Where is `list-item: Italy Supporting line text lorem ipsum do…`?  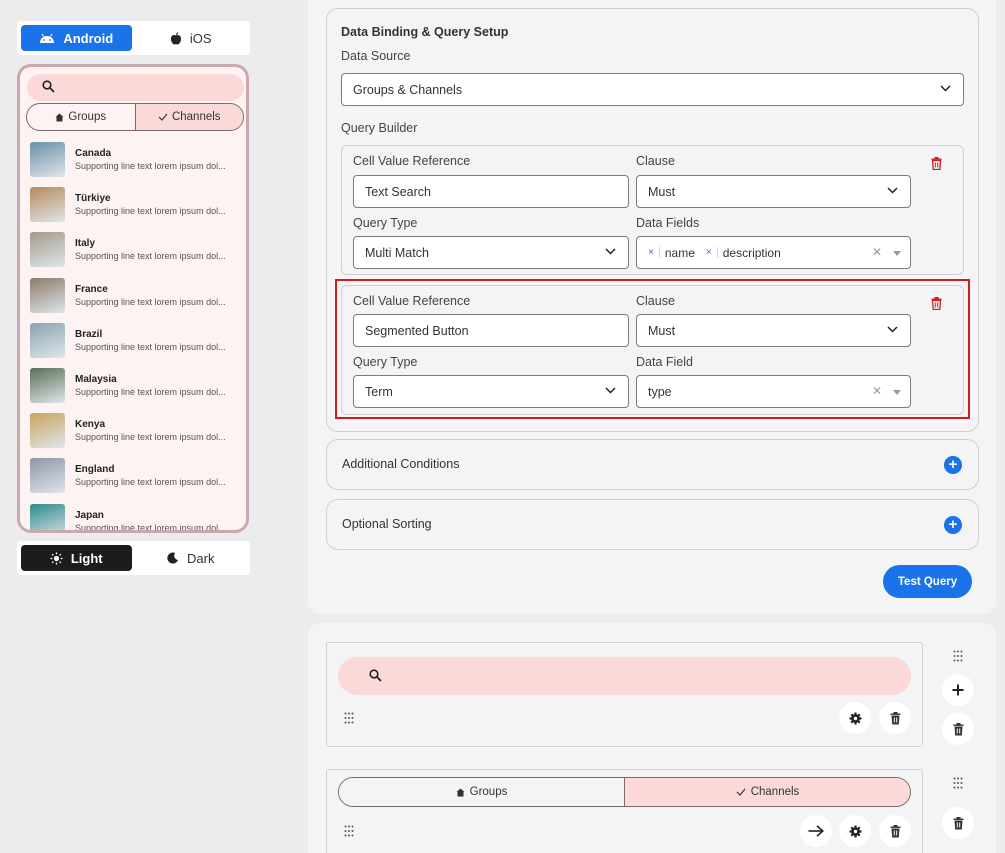 list-item: Italy Supporting line text lorem ipsum do… is located at coordinates (133, 249).